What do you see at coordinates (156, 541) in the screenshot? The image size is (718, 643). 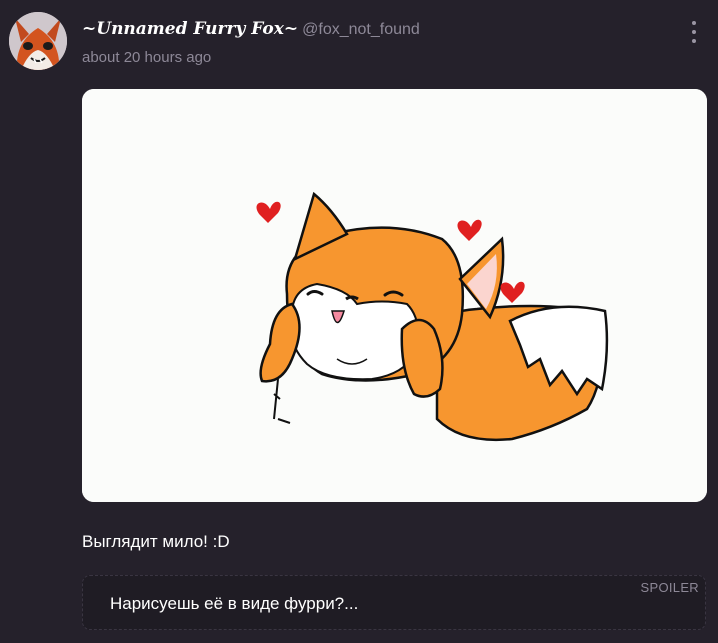 I see `post-caption: Выглядит мило! :D` at bounding box center [156, 541].